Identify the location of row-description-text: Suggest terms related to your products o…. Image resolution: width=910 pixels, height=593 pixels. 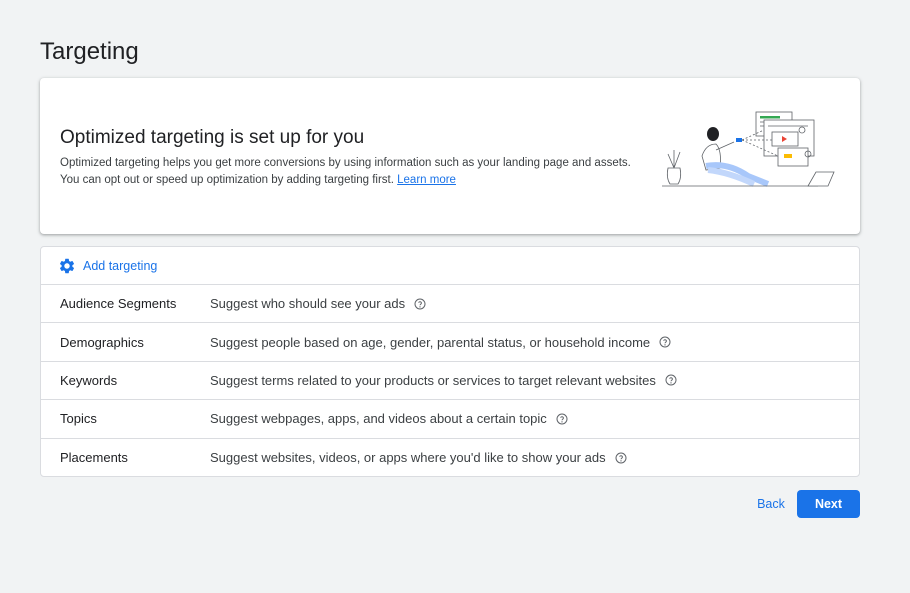
(433, 380).